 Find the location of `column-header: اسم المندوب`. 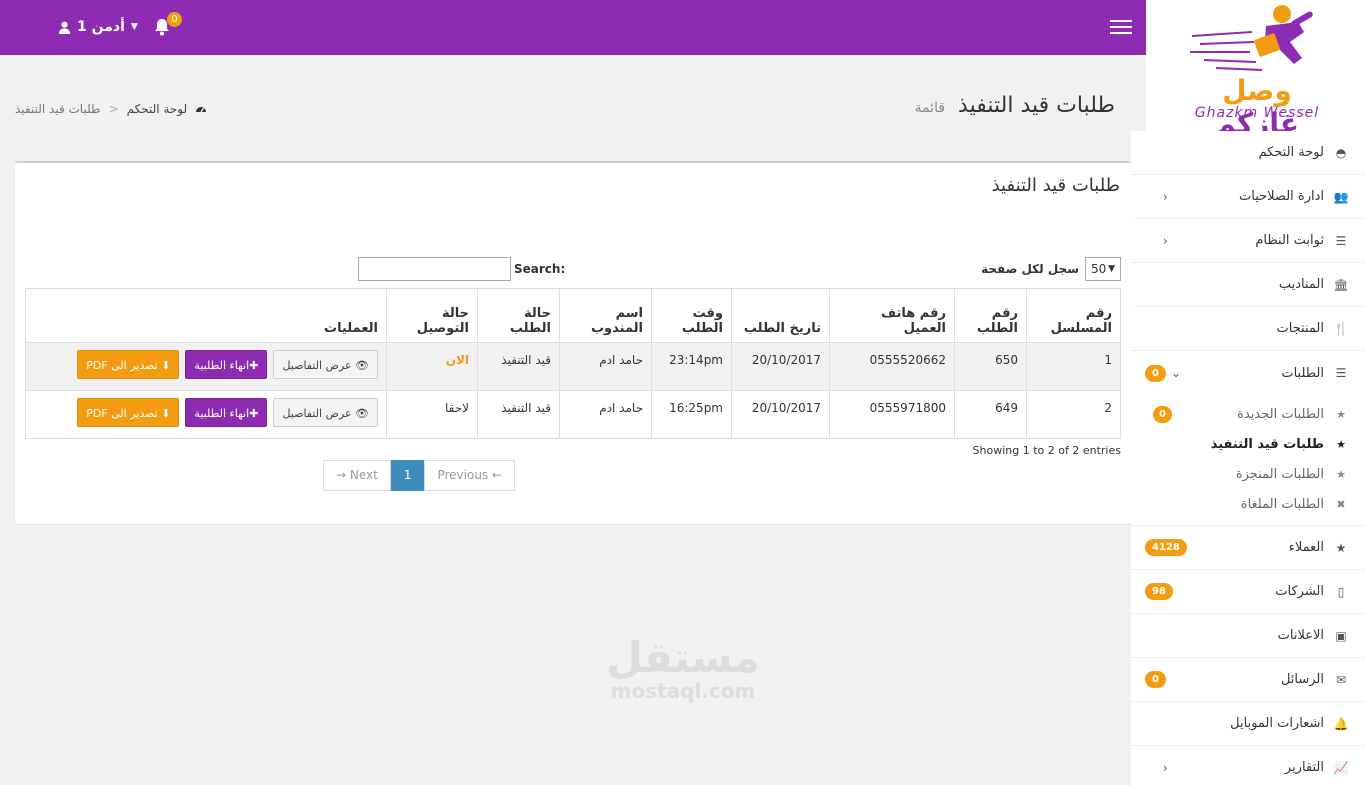

column-header: اسم المندوب is located at coordinates (605, 315).